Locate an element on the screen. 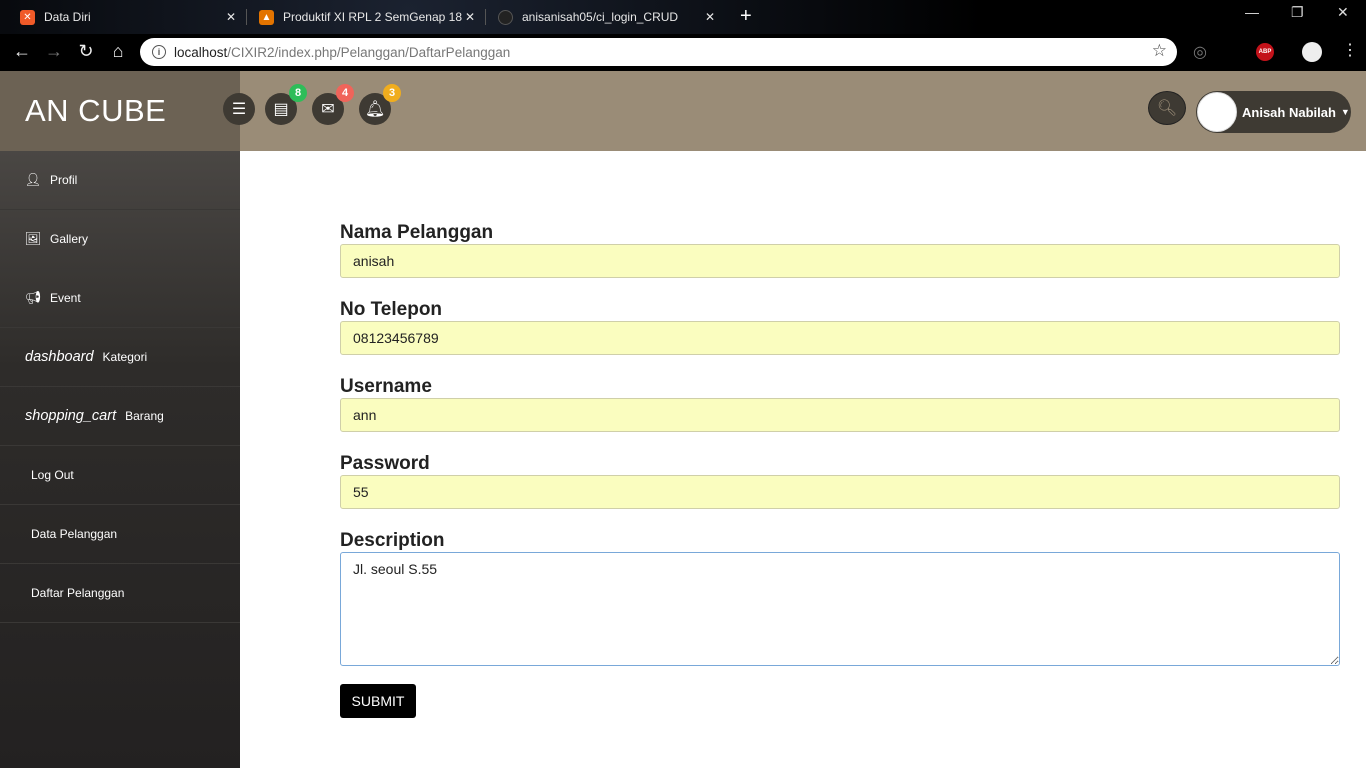 The width and height of the screenshot is (1366, 768). user-menu: Anisah Nabilah ▼ is located at coordinates (1273, 112).